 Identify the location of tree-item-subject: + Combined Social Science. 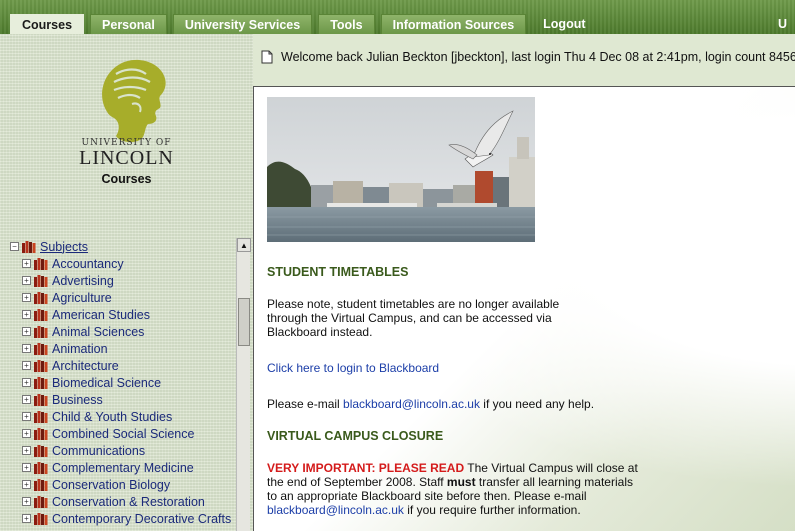
(123, 433).